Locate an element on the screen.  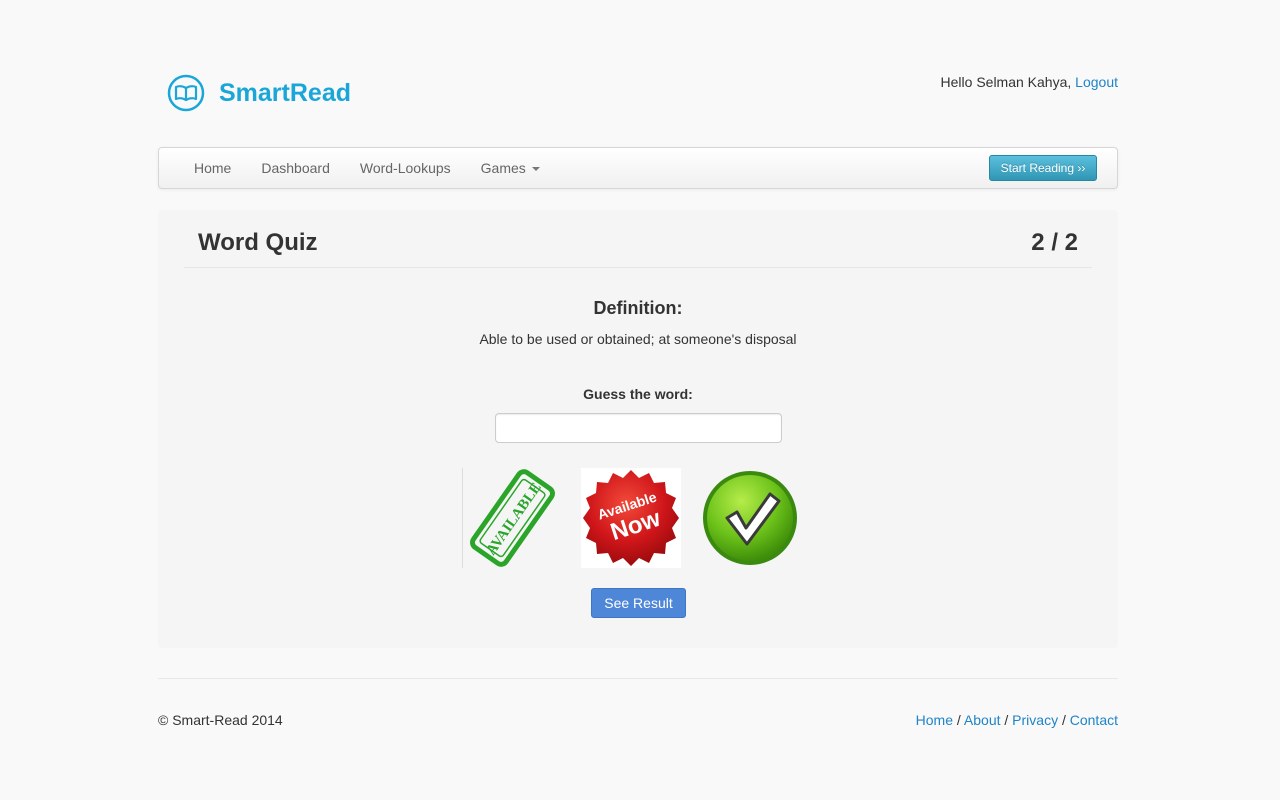
guess-input is located at coordinates (638, 428).